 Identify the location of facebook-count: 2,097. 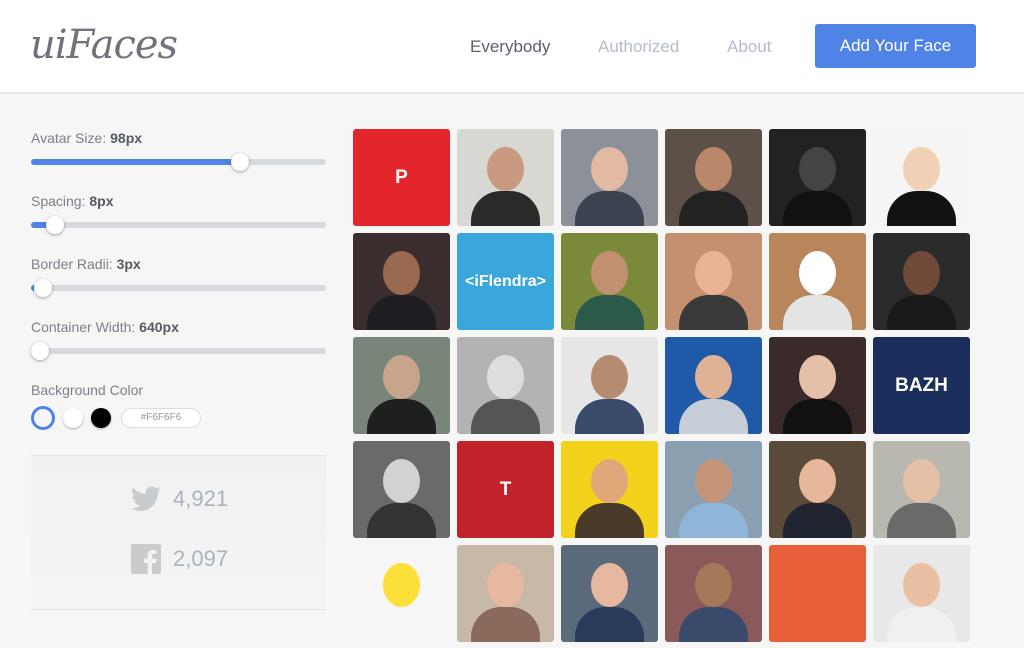
(179, 559).